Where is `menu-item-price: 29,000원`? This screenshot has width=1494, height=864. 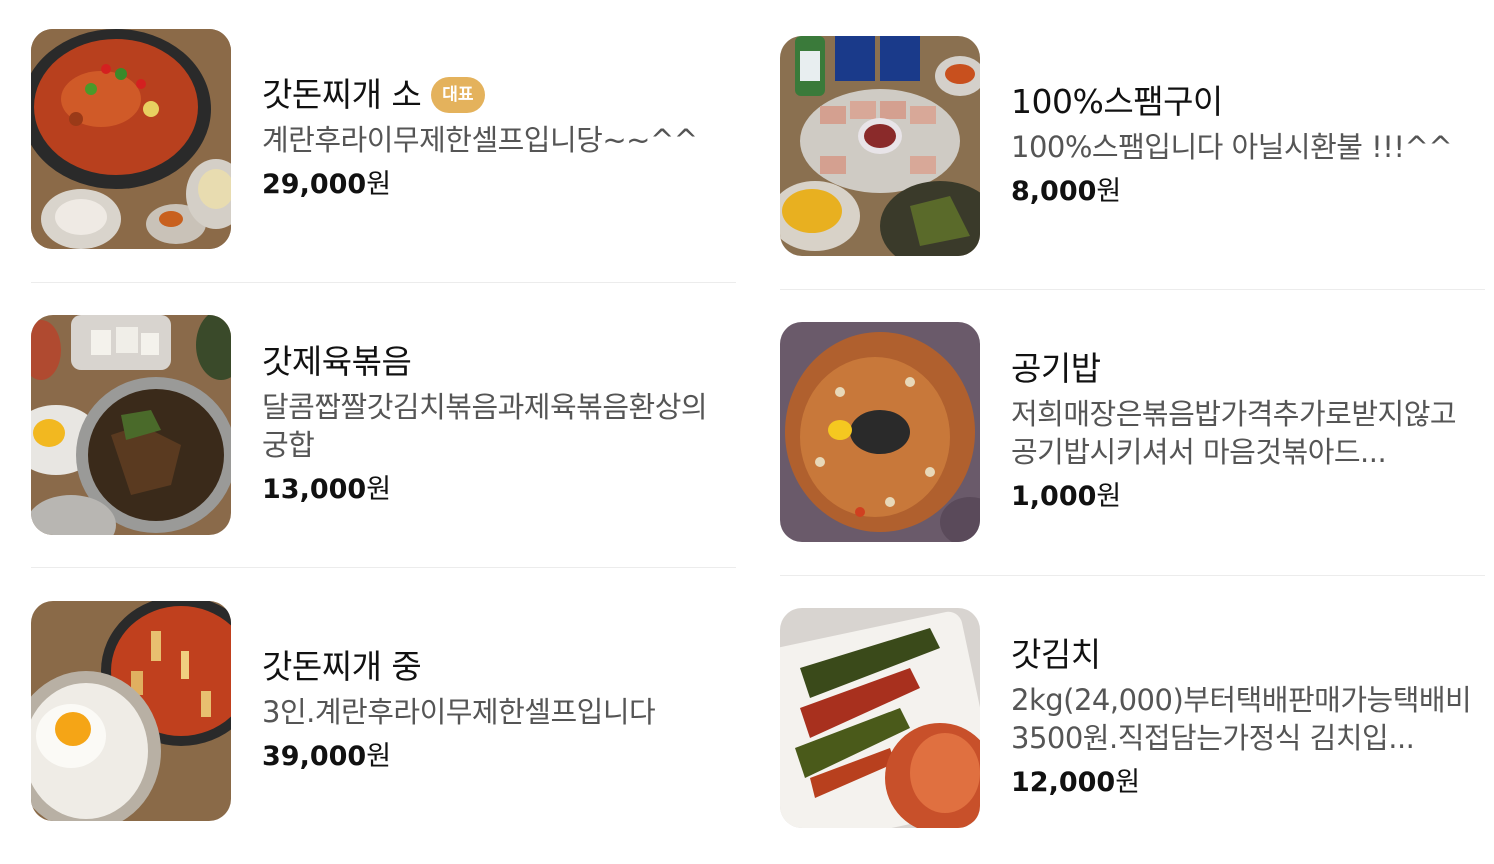 menu-item-price: 29,000원 is located at coordinates (499, 185).